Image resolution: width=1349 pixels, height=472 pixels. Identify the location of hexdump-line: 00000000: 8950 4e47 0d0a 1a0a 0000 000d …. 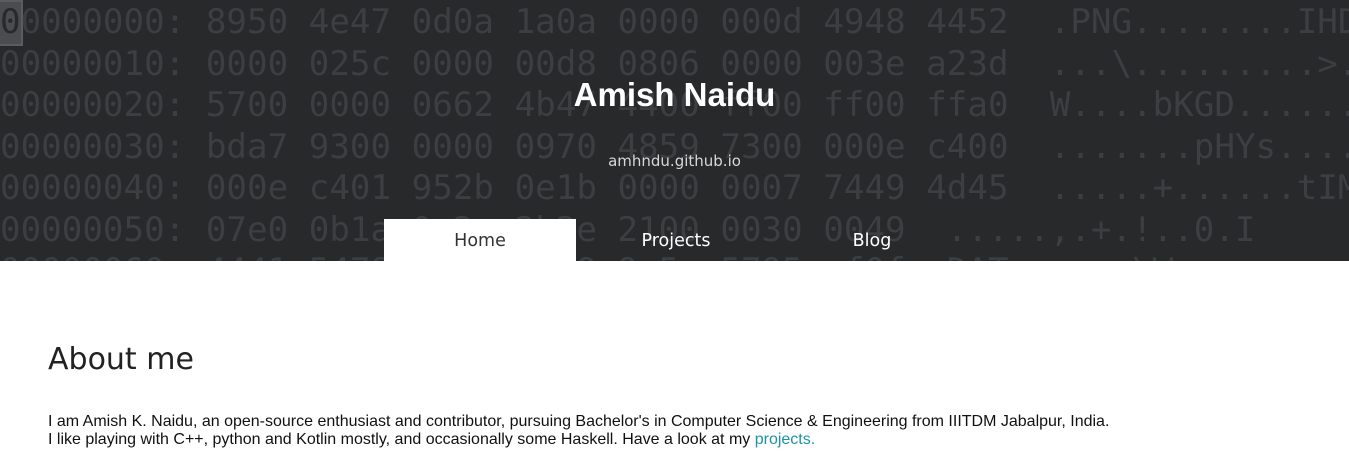
(674, 23).